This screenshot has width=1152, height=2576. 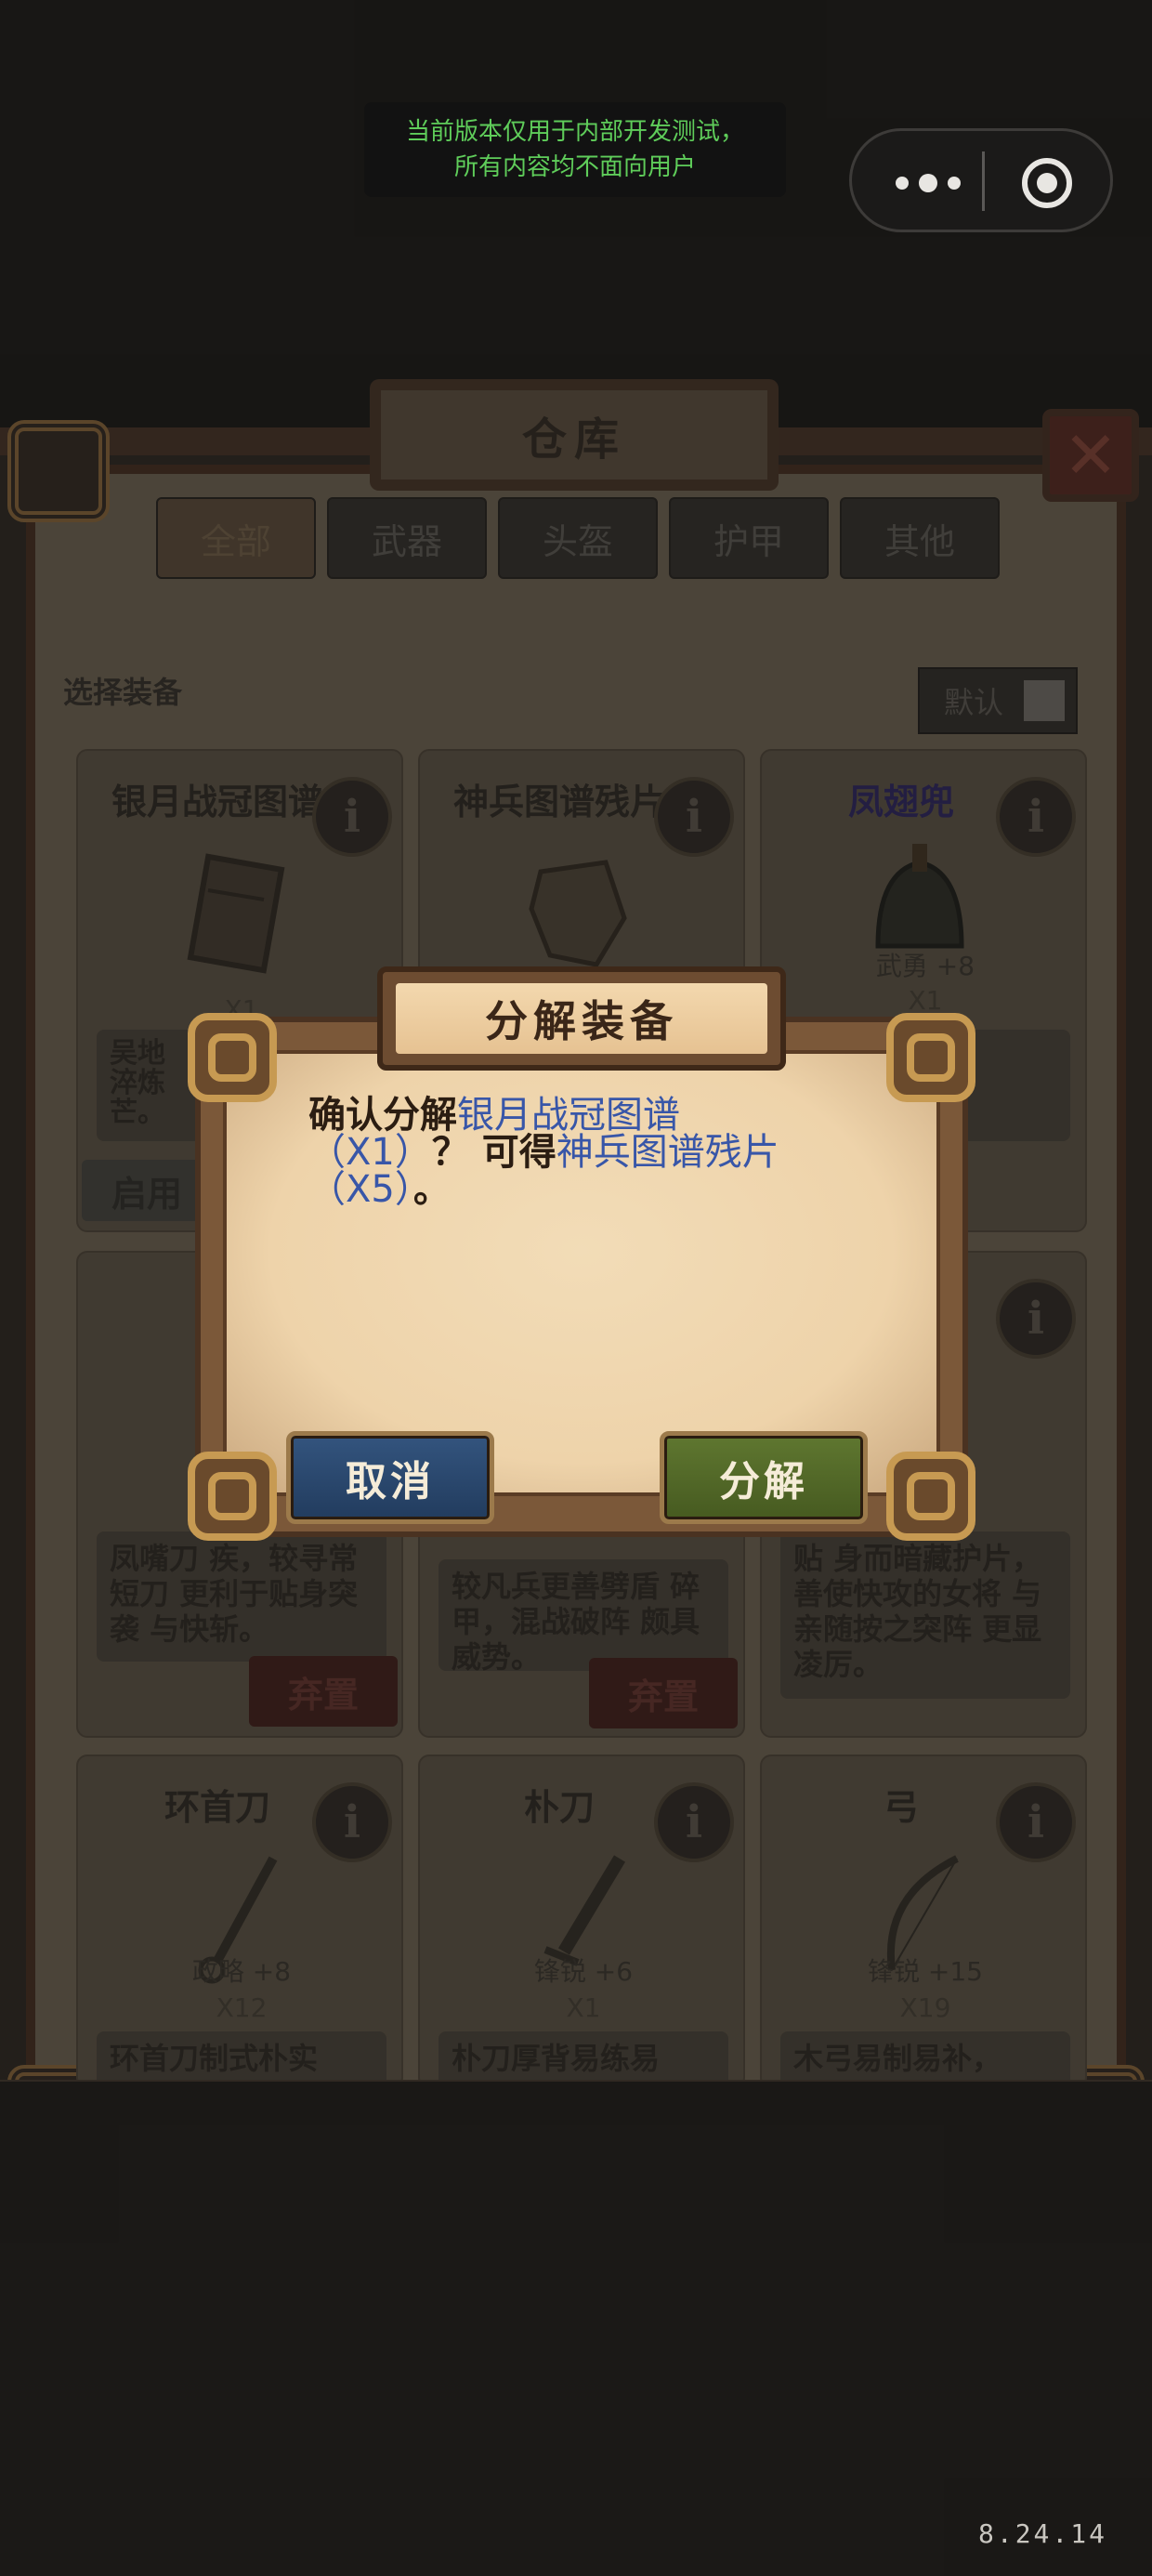 I want to click on decompose-message: 确认分解银月战冠图谱 （X1）？ 可得神兵图谱残片 （X5）。, so click(x=568, y=1152).